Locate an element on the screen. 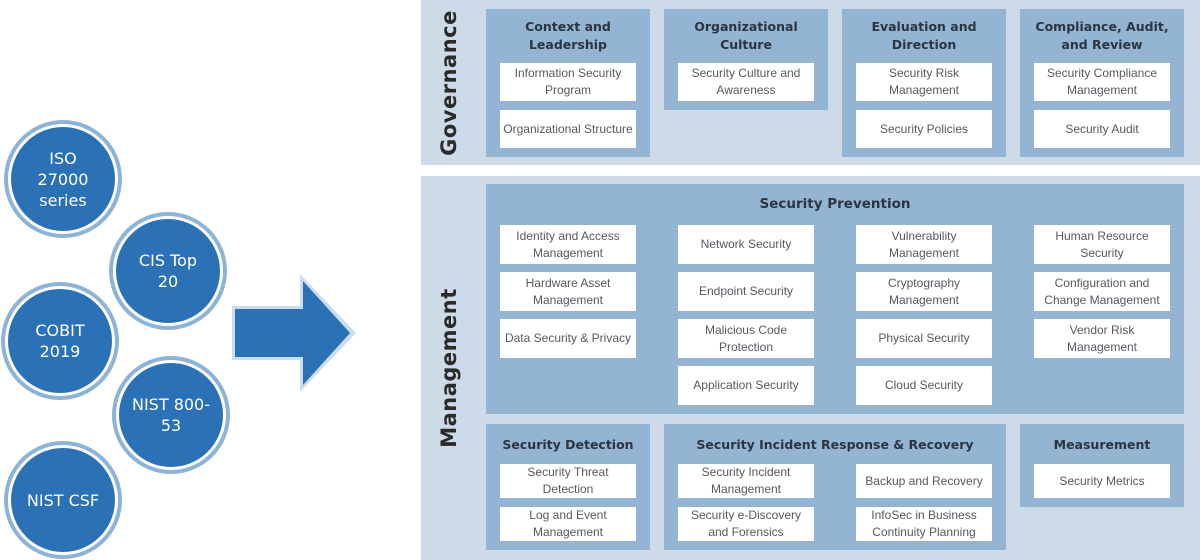 This screenshot has height=560, width=1200. item-network-security: Network Security is located at coordinates (746, 244).